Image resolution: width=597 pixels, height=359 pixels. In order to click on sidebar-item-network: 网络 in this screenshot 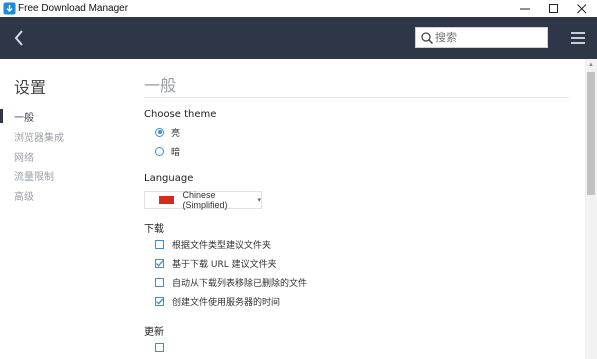, I will do `click(24, 156)`.